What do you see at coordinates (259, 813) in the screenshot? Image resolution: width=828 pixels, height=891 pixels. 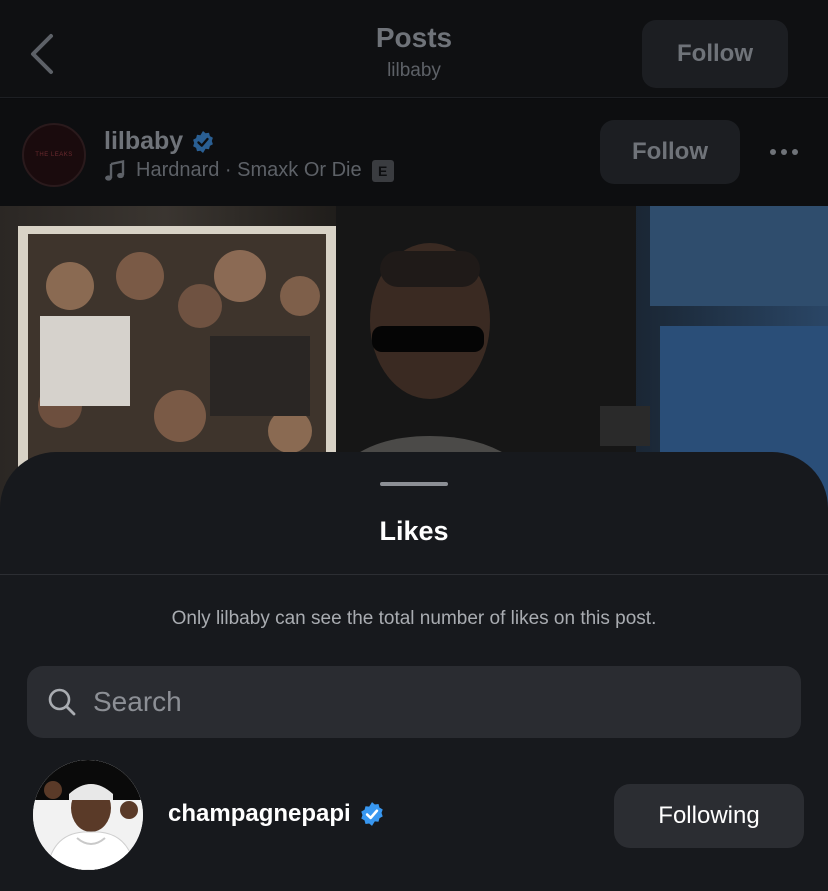 I see `liker-username: champagnepapi` at bounding box center [259, 813].